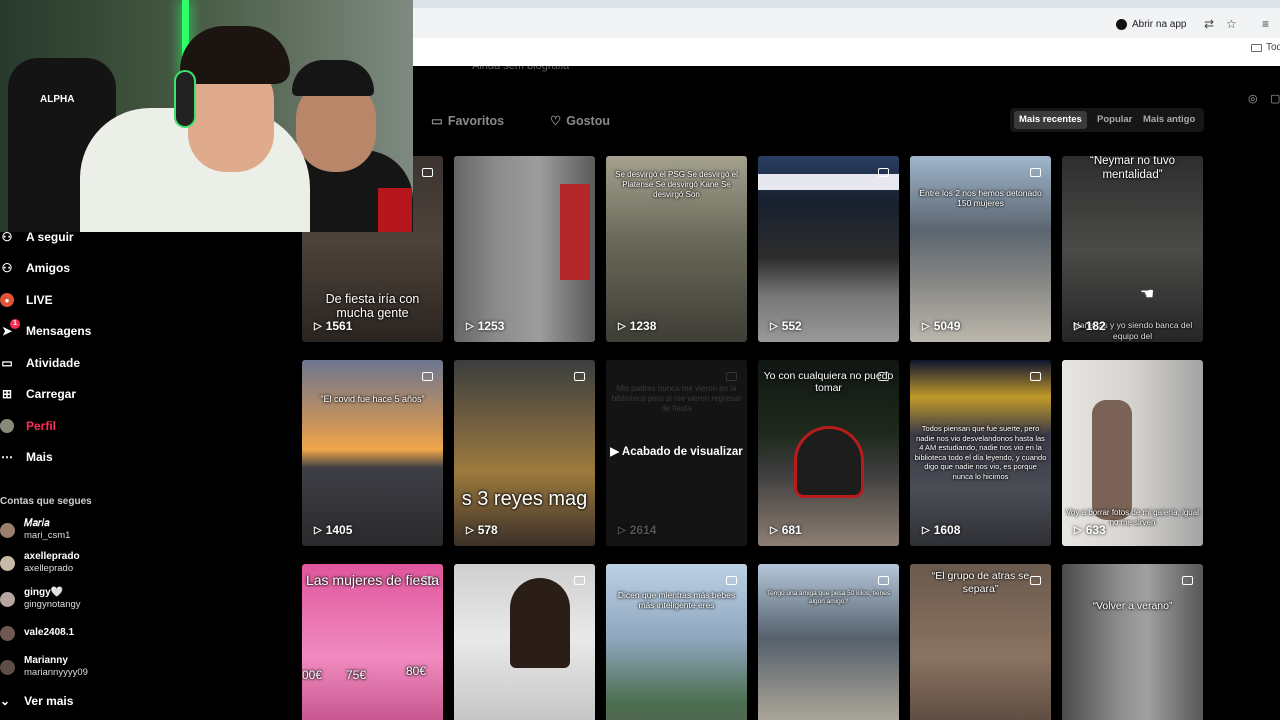 The image size is (1280, 720). I want to click on account-handle: mari_csm1, so click(47, 535).